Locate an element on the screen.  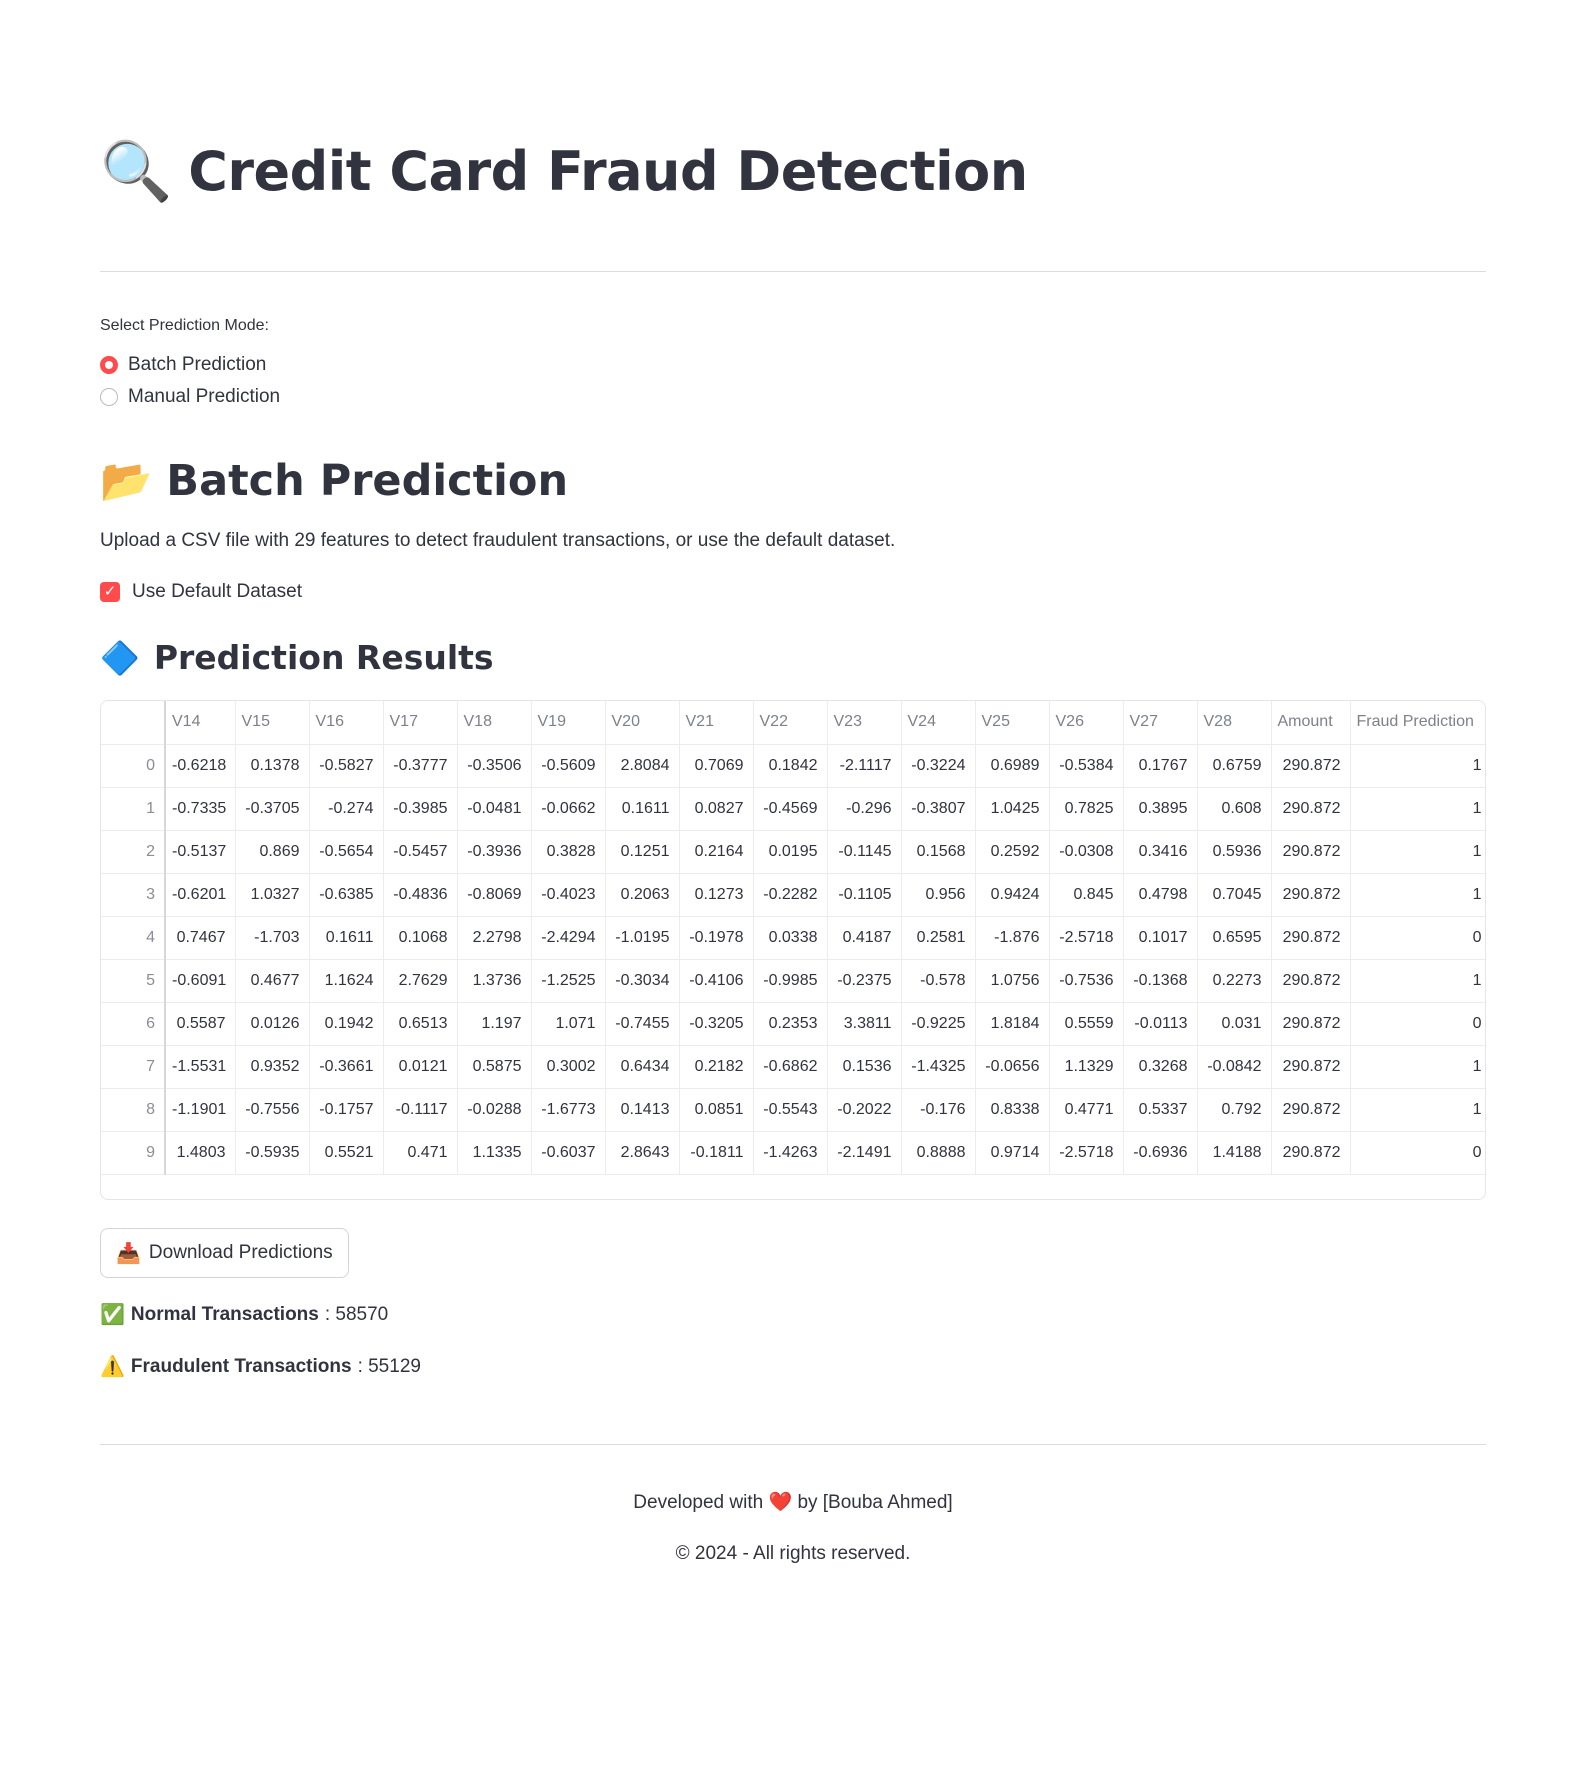
table-cell: 0.0827 is located at coordinates (716, 809).